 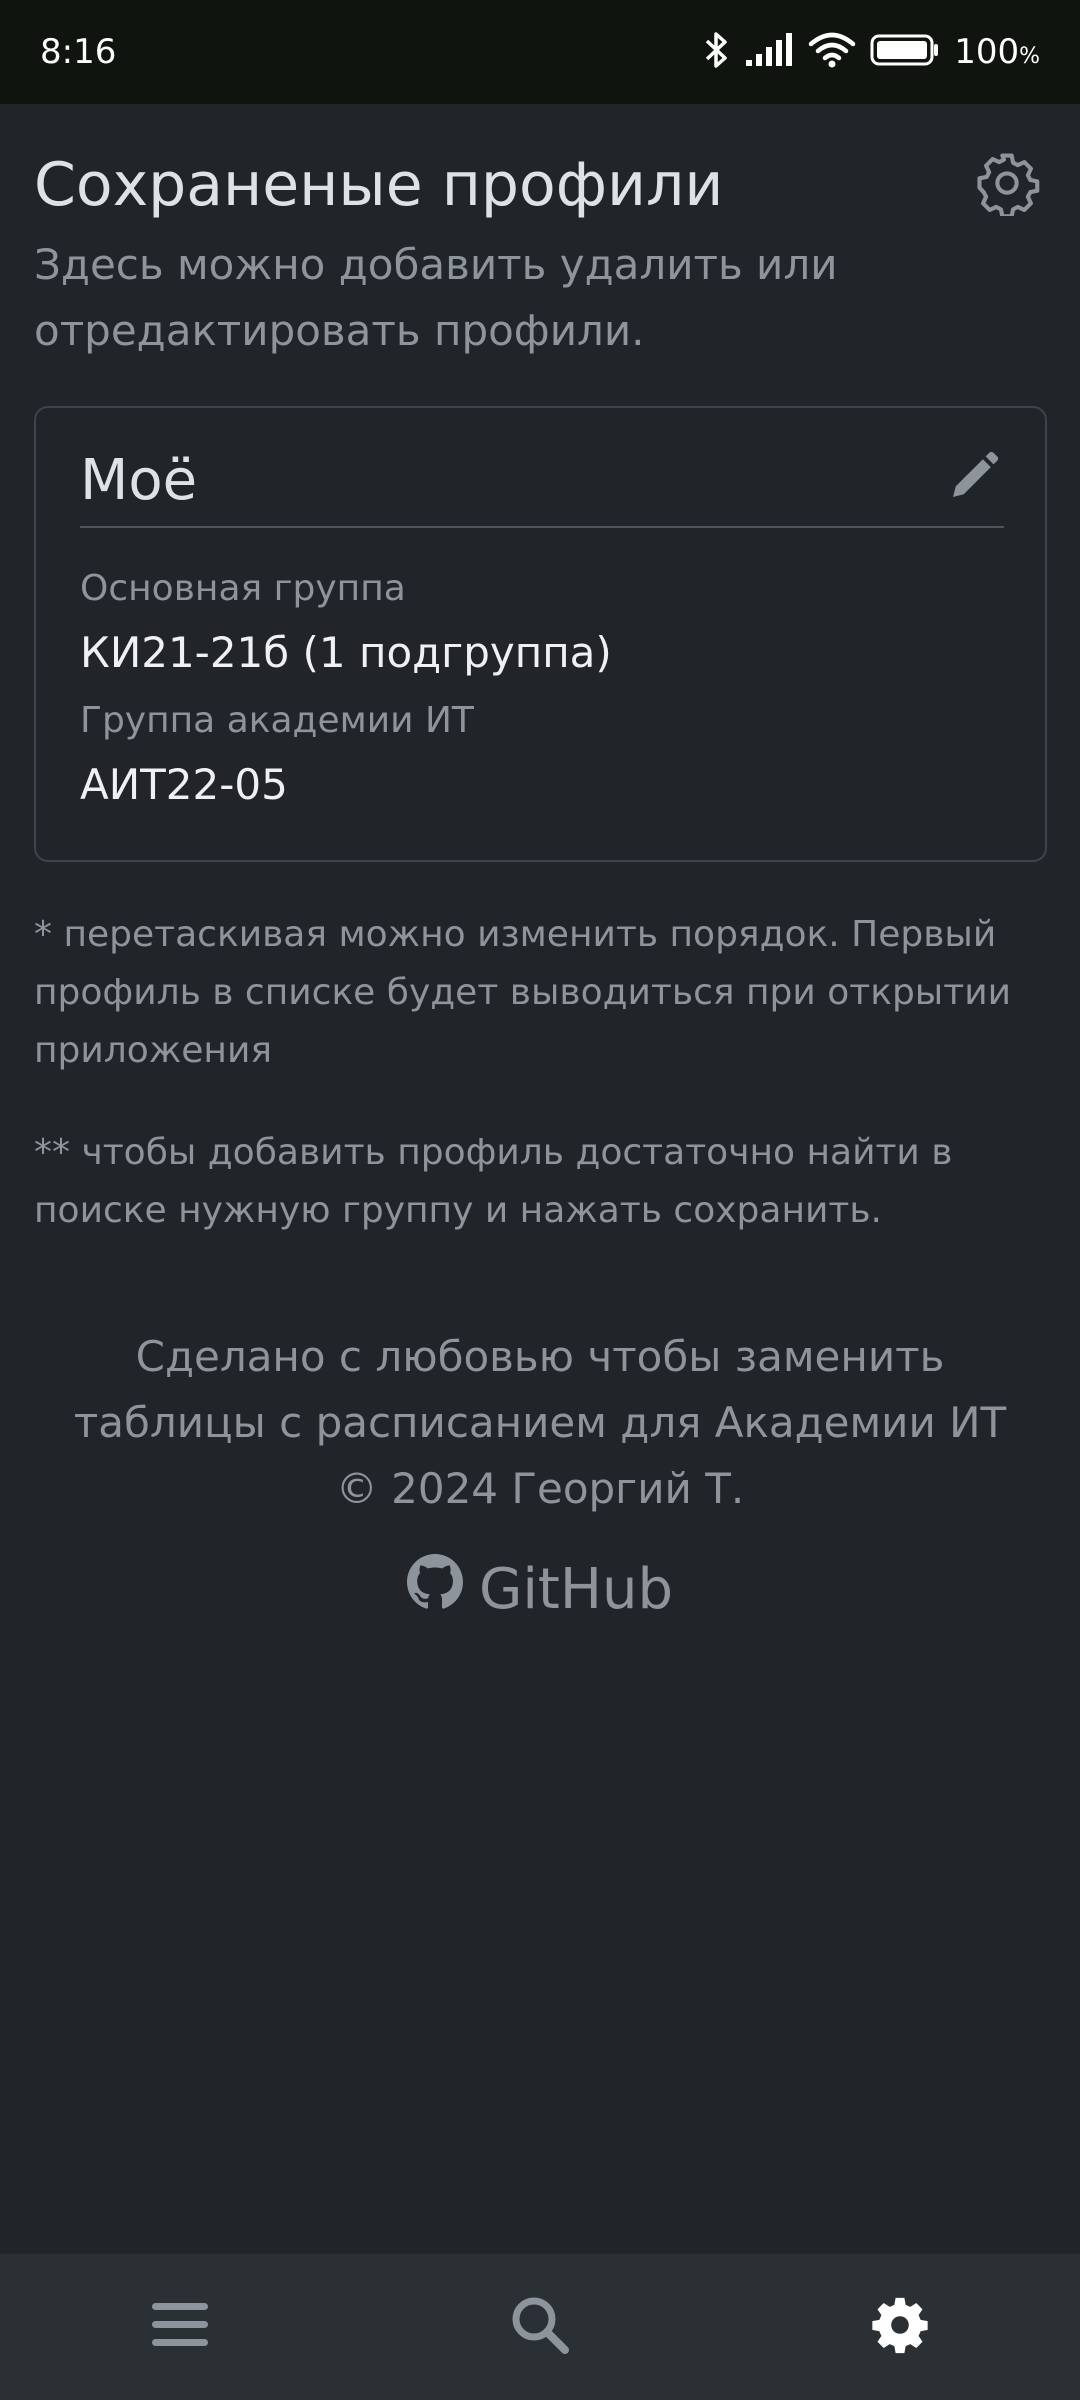 What do you see at coordinates (540, 52) in the screenshot?
I see `status-bar: 8:16 100%` at bounding box center [540, 52].